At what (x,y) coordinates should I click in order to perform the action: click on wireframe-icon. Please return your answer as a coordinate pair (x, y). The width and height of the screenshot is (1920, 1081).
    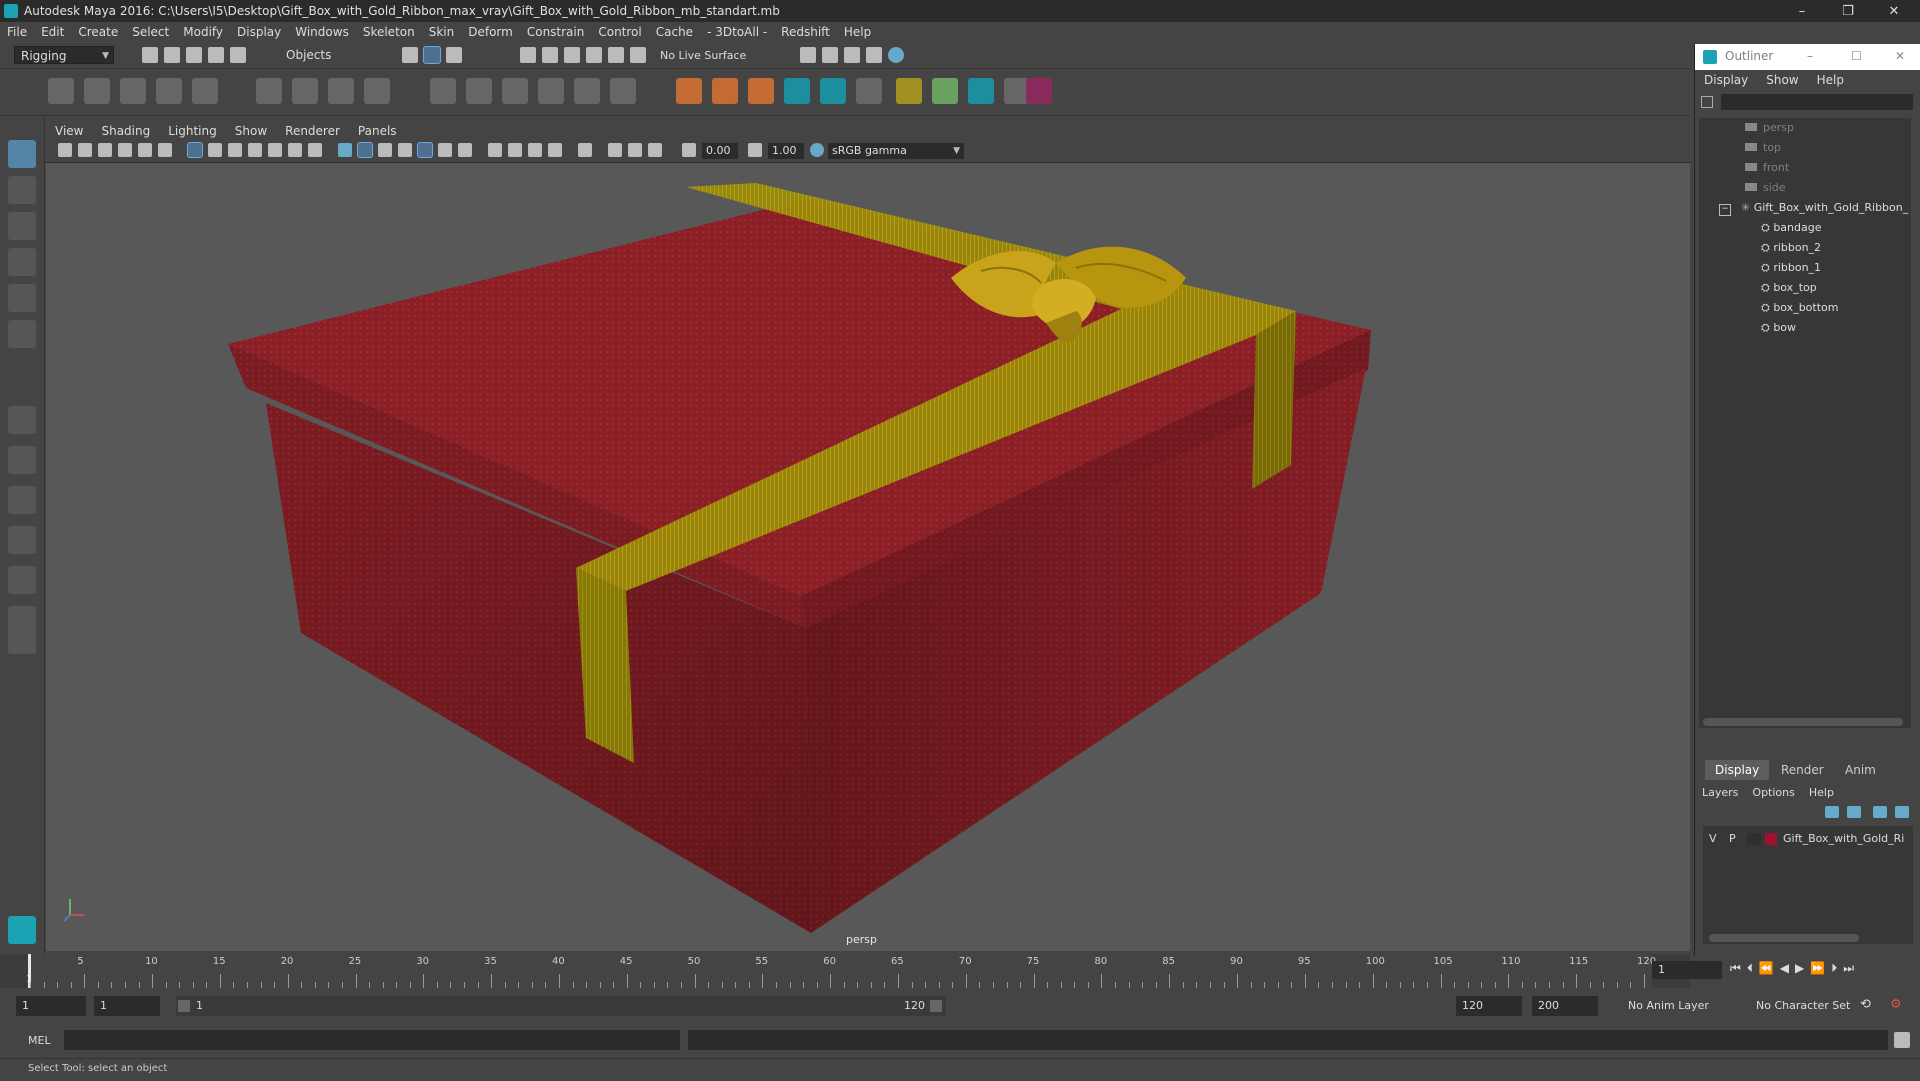
    Looking at the image, I should click on (345, 150).